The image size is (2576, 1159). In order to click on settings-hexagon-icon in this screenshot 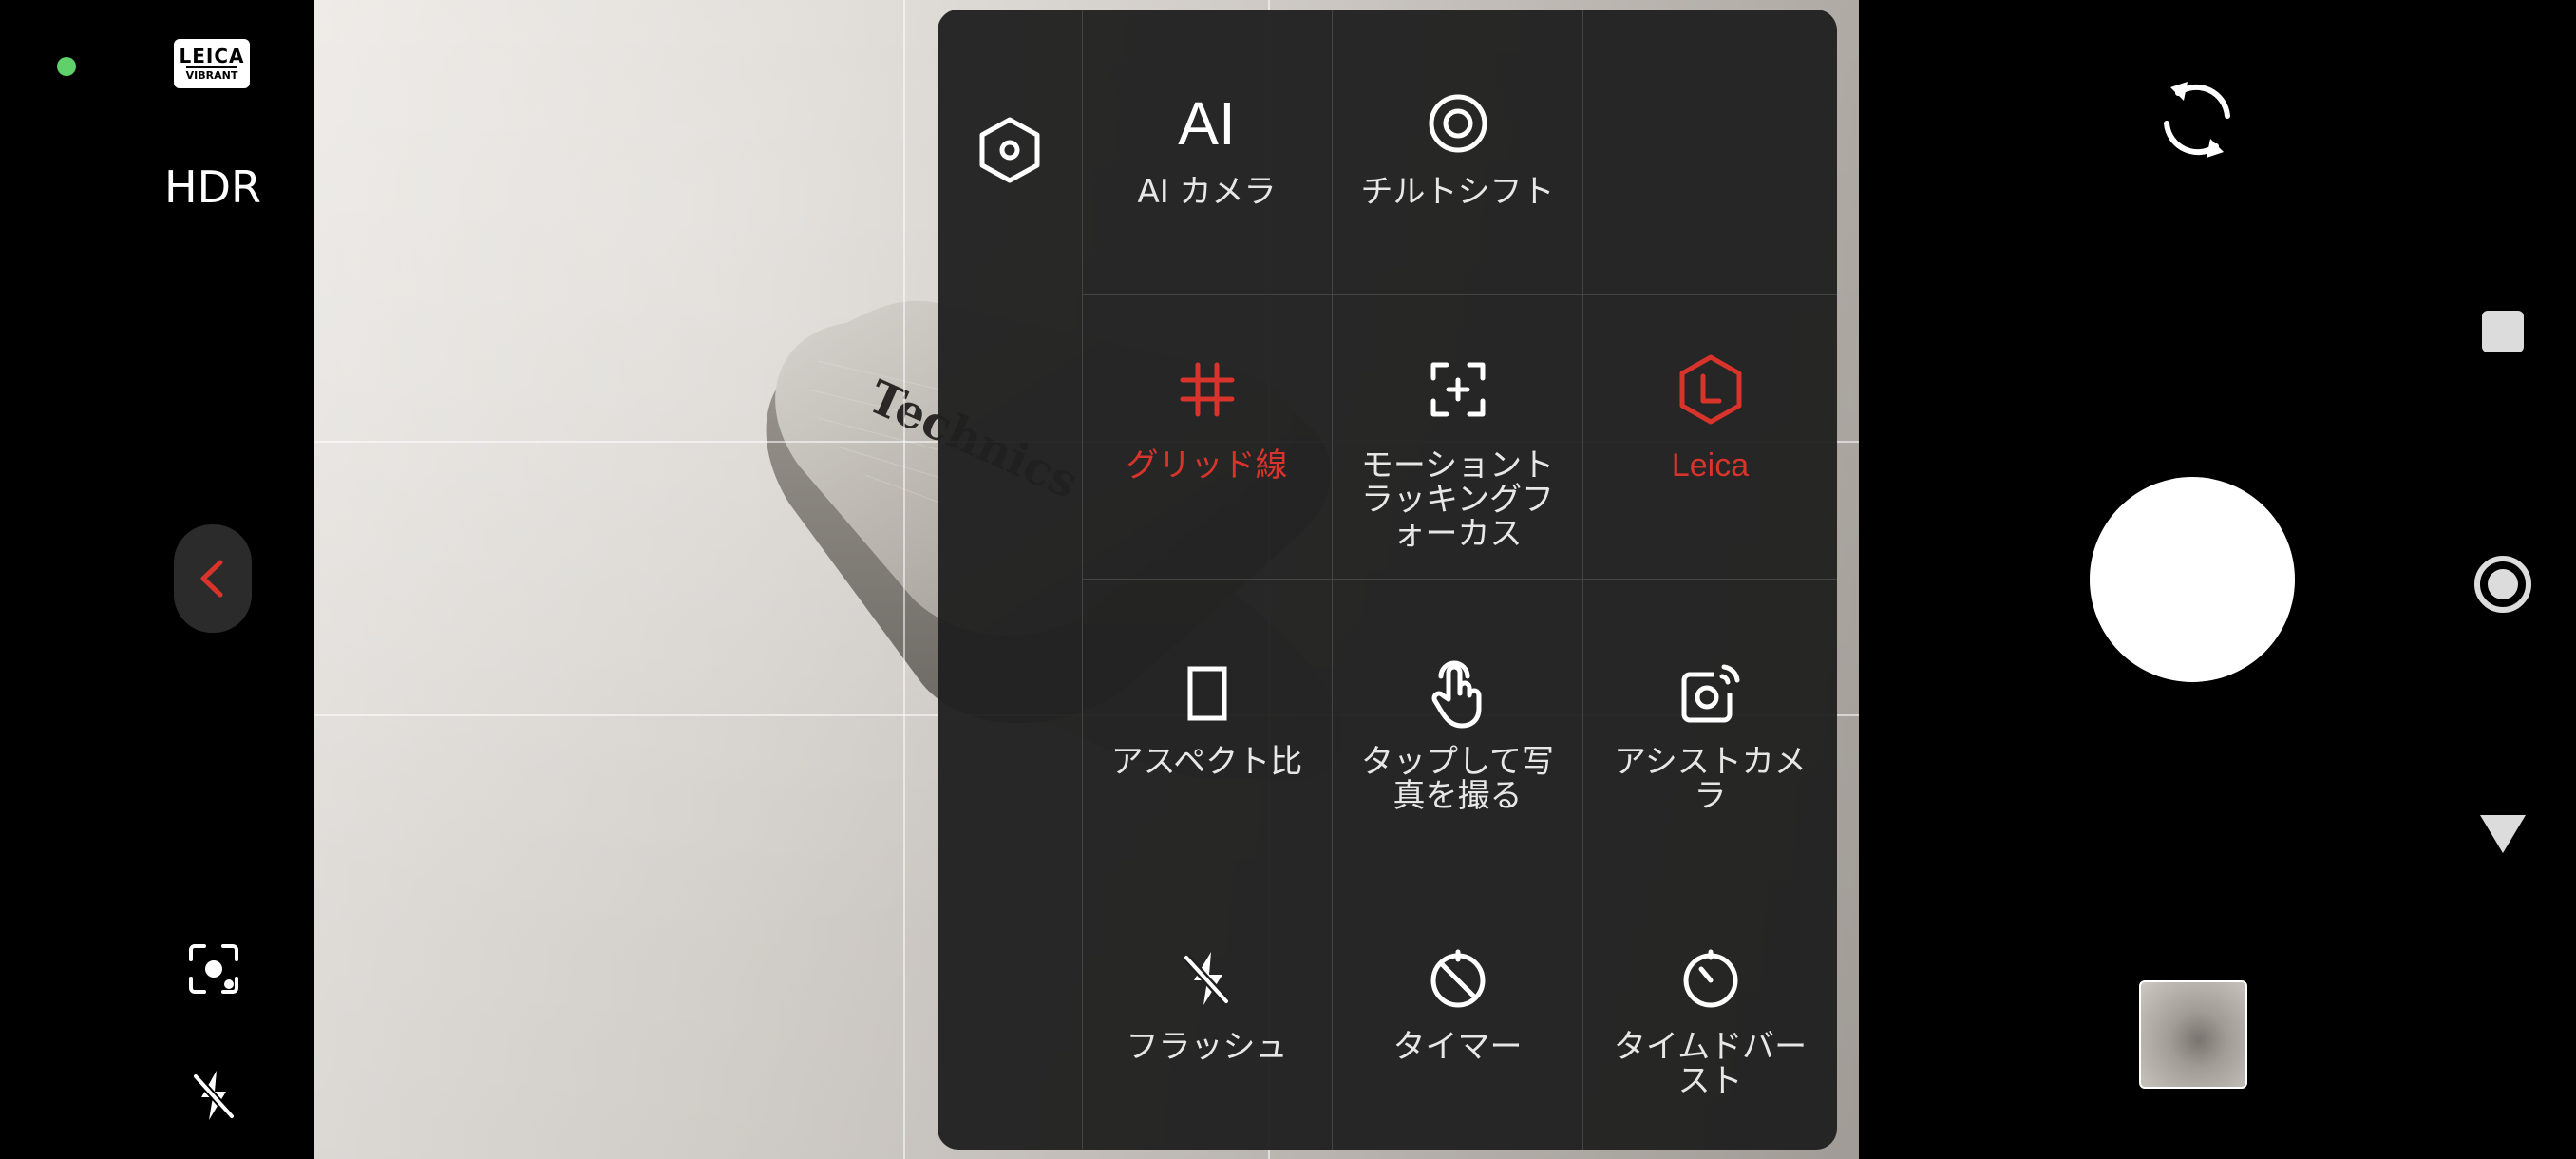, I will do `click(1009, 150)`.